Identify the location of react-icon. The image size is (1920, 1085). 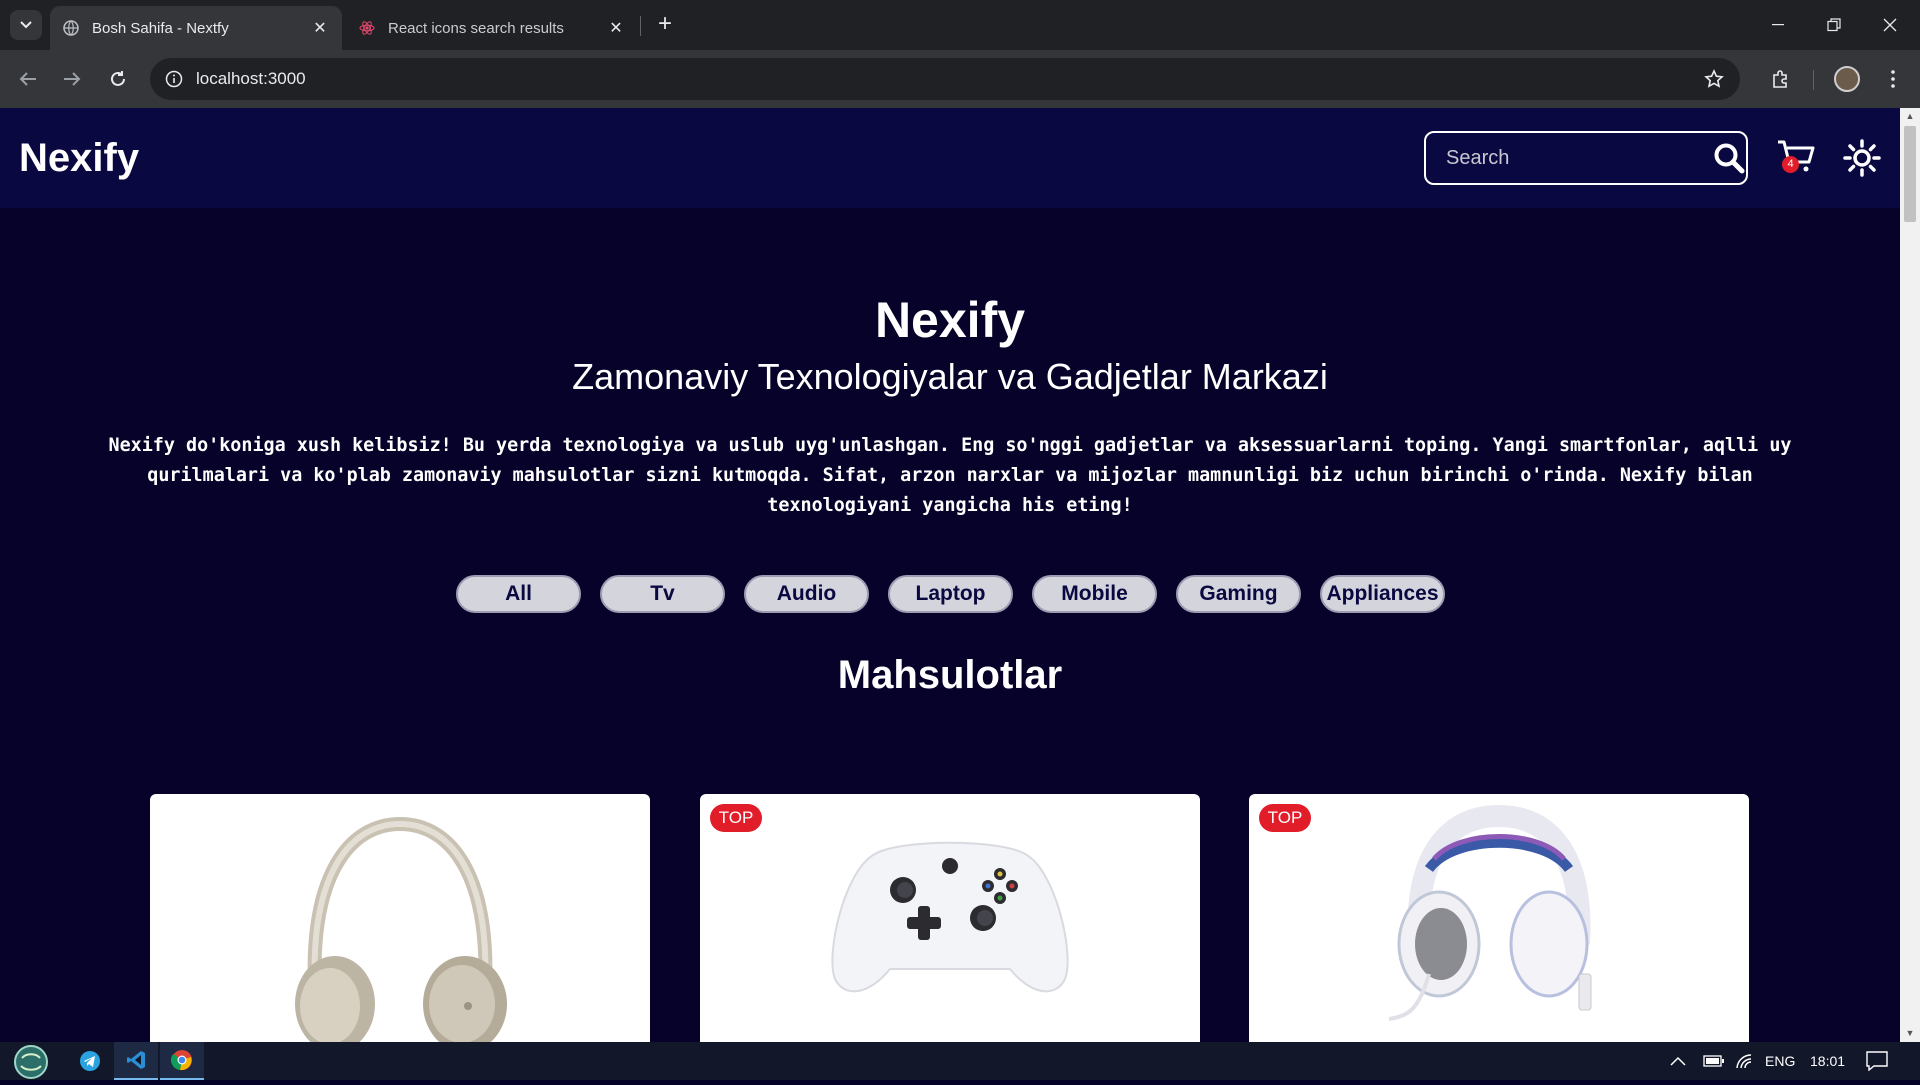
(367, 28).